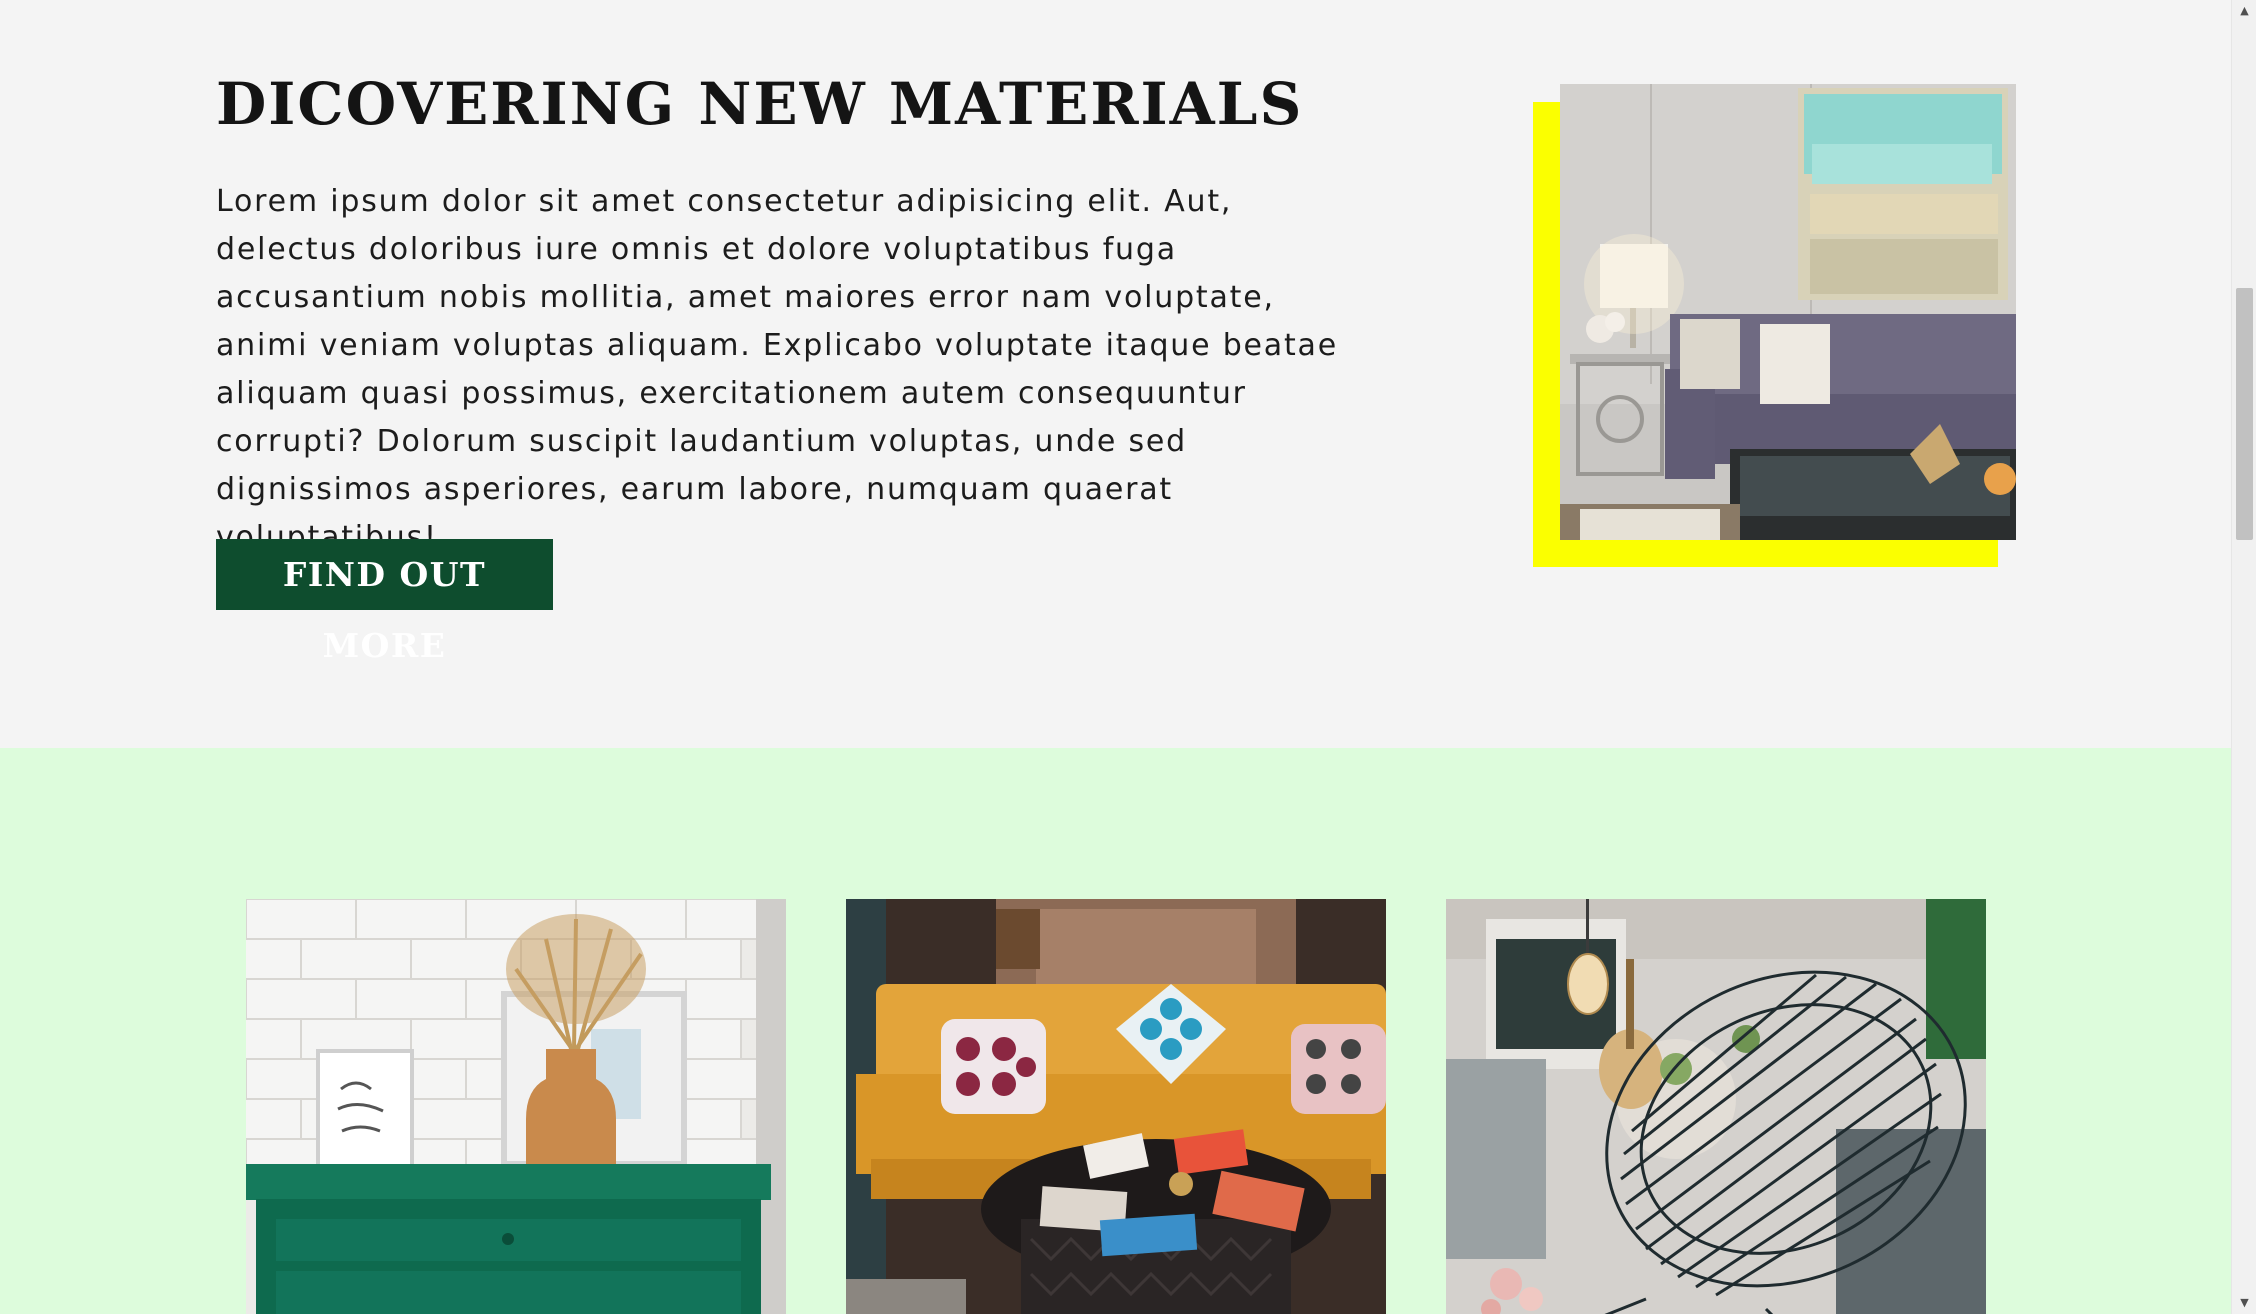 The height and width of the screenshot is (1314, 2256). Describe the element at coordinates (384, 602) in the screenshot. I see `find-out-more-button: FIND OUT MORE` at that location.